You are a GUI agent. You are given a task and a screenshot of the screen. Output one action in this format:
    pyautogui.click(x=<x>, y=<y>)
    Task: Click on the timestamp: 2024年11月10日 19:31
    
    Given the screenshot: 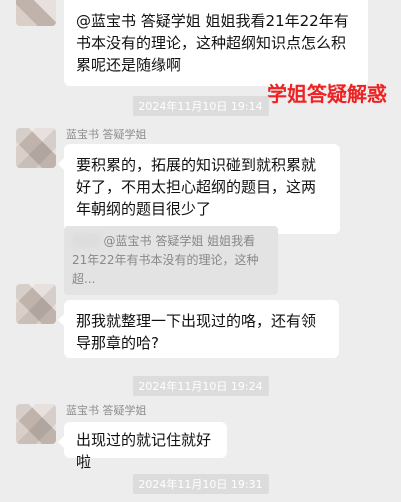 What is the action you would take?
    pyautogui.click(x=200, y=484)
    